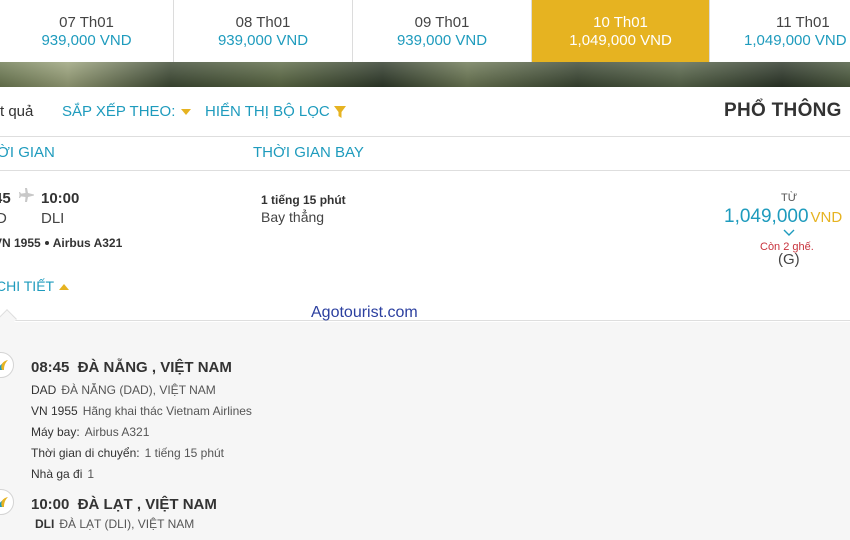 The height and width of the screenshot is (540, 850). I want to click on terminal-label: Nhà ga đi, so click(57, 474).